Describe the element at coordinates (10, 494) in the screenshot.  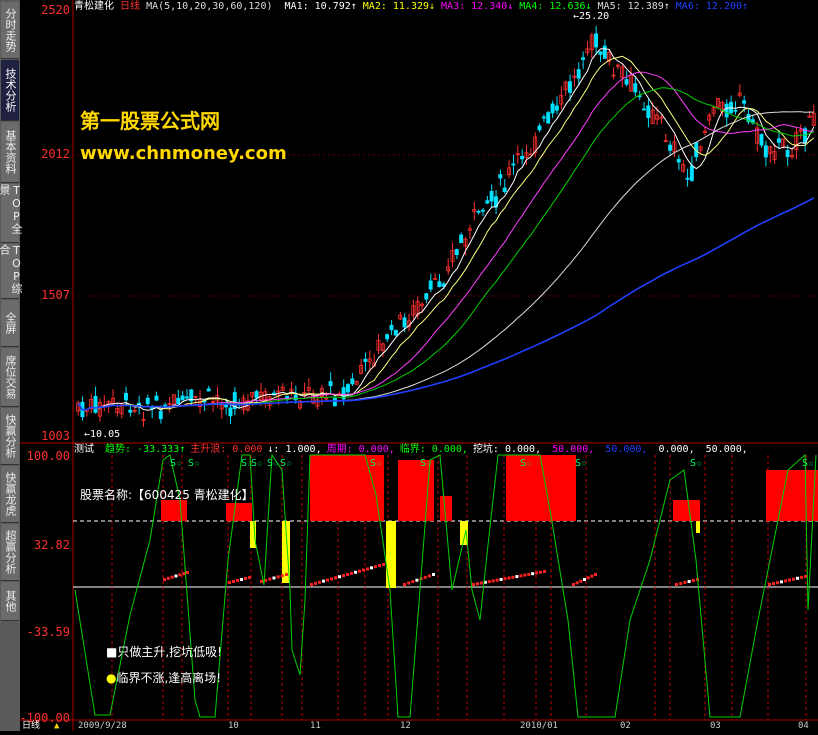
I see `sidebar-tab-8: 快赢龙虎` at that location.